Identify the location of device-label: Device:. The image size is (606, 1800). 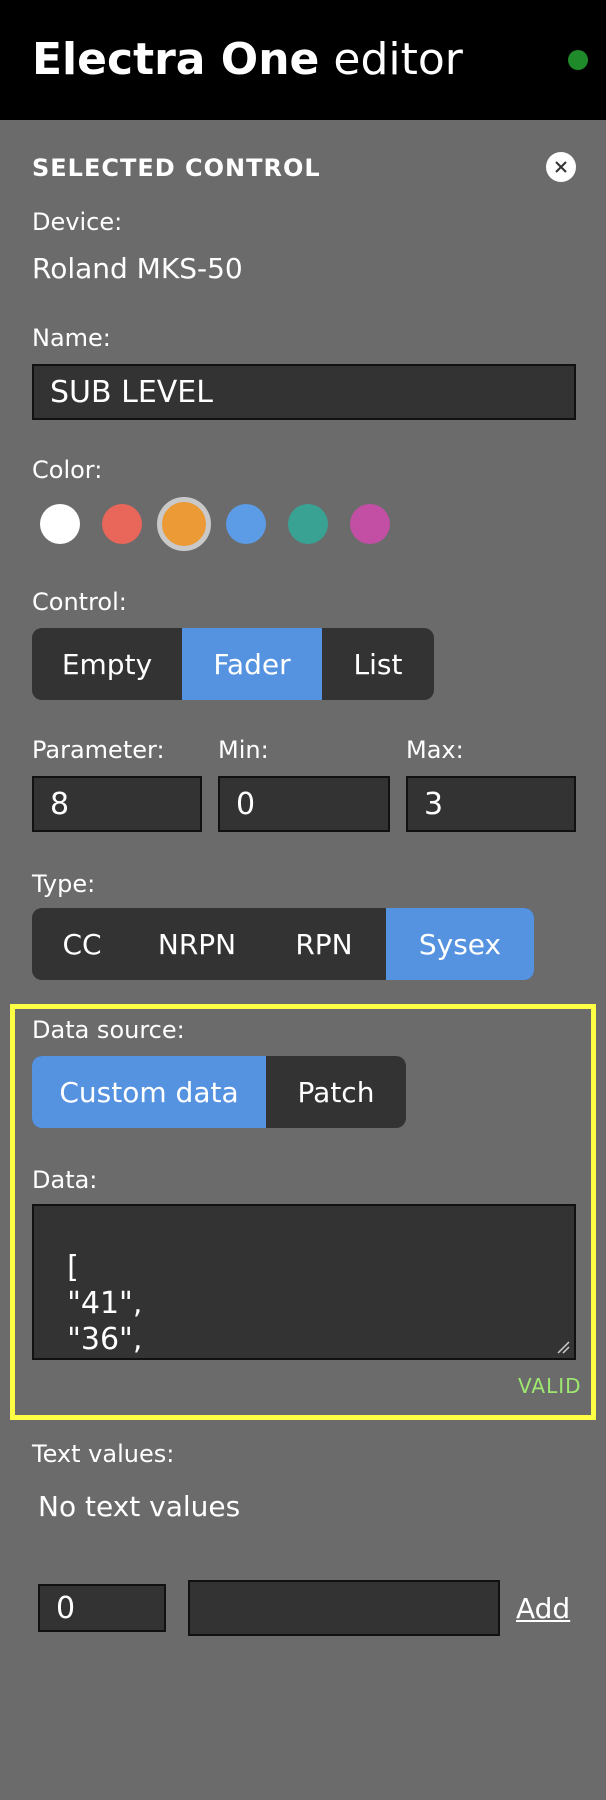
(77, 222).